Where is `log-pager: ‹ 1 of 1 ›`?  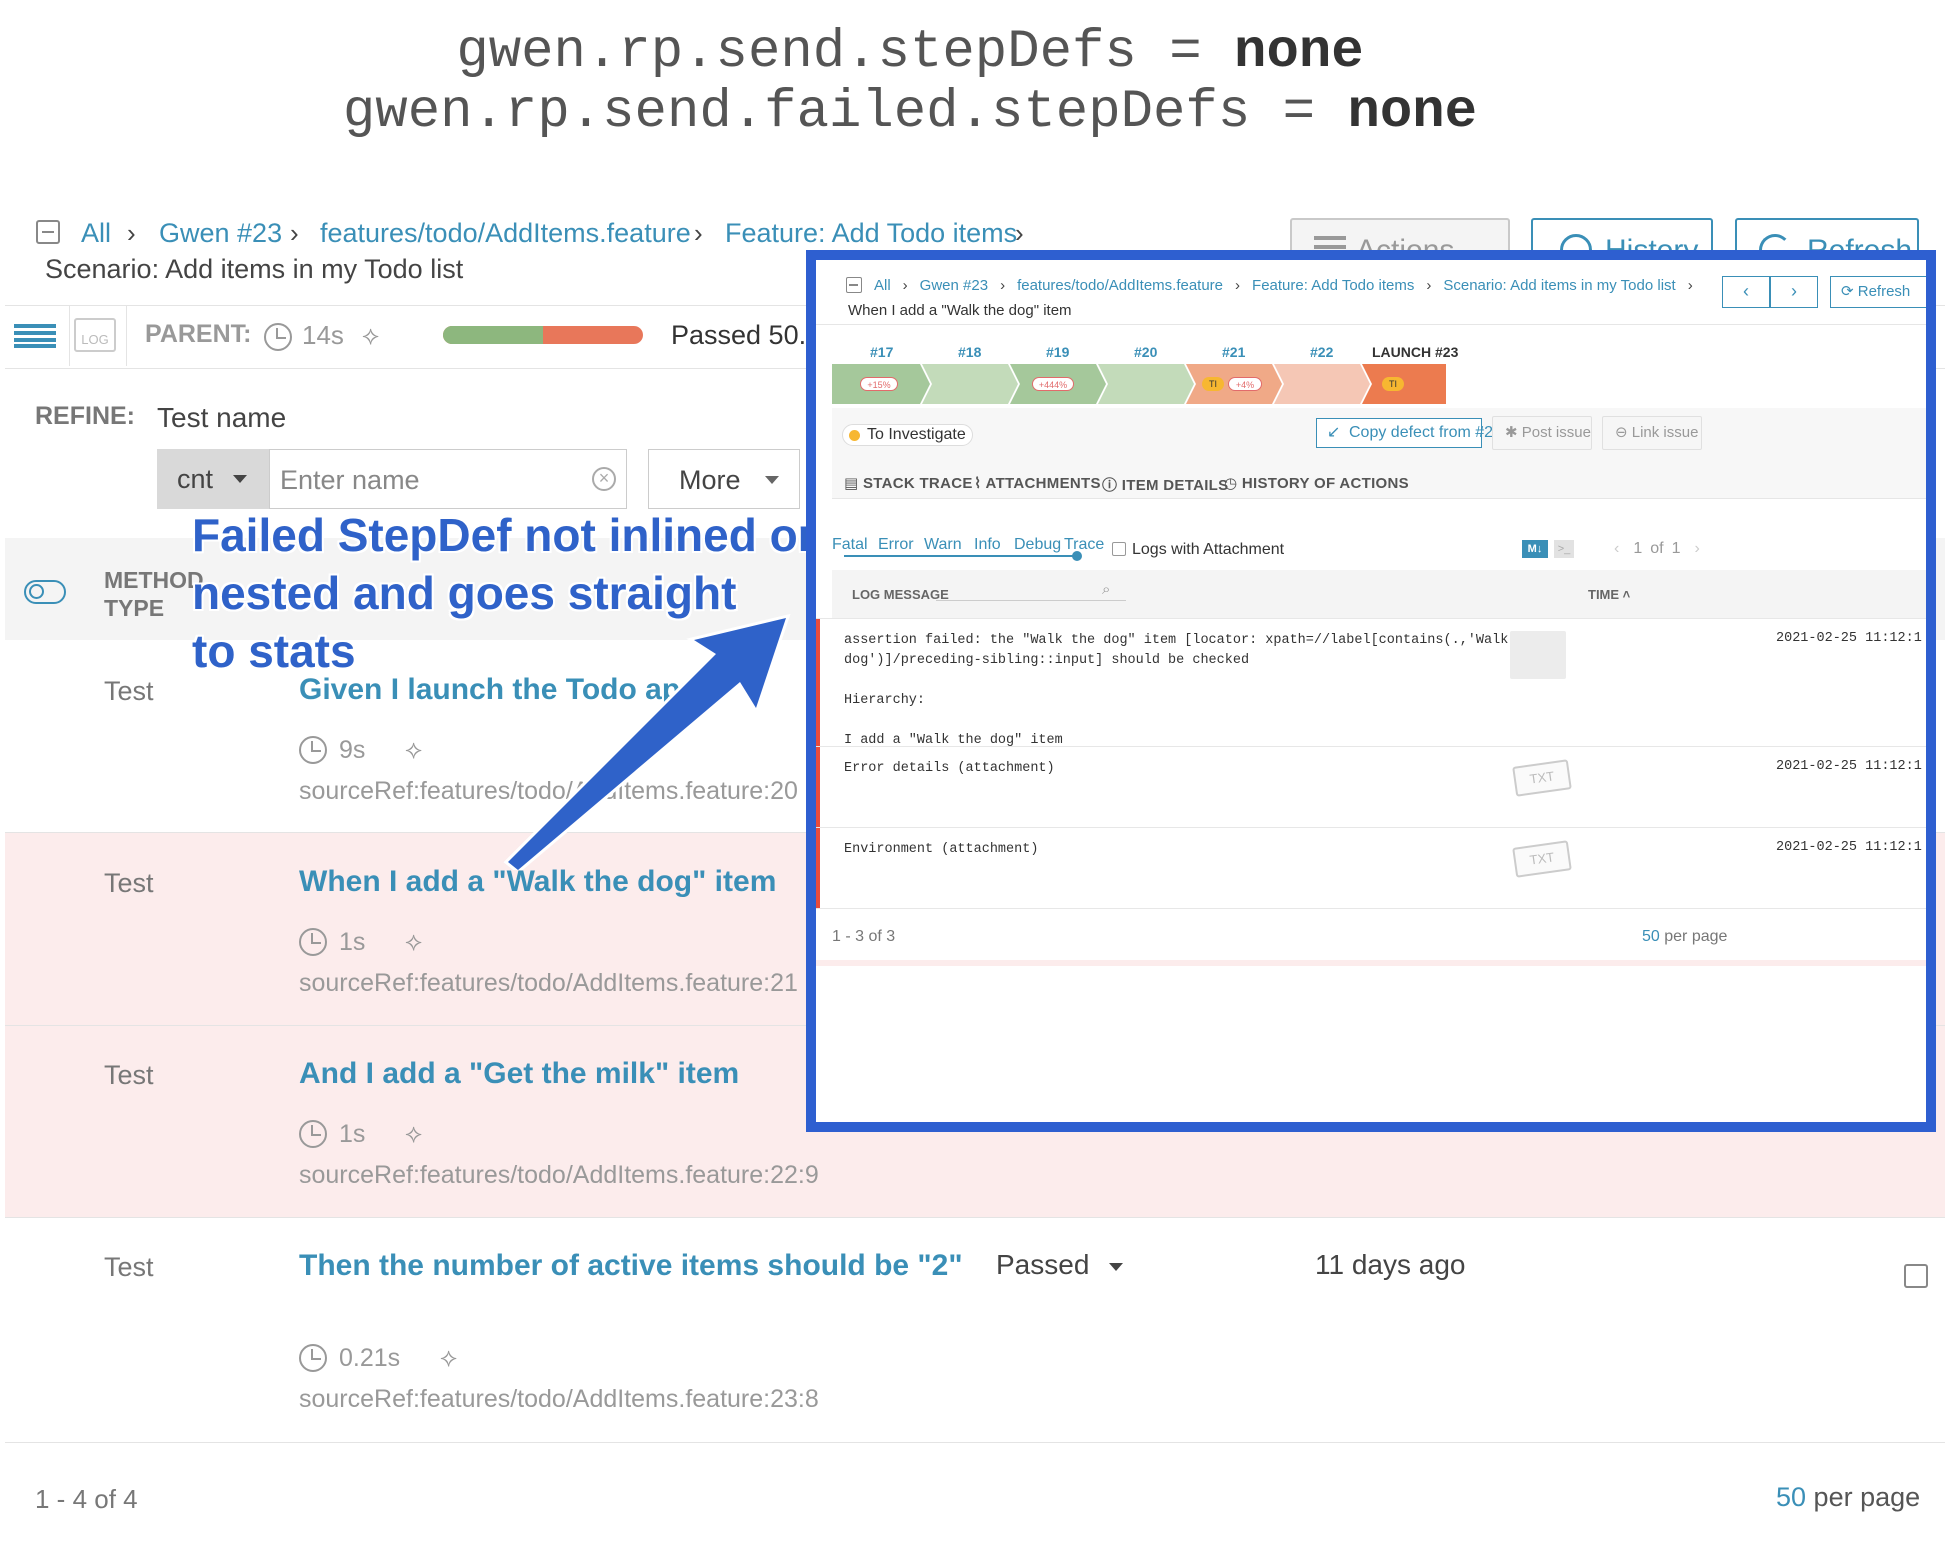
log-pager: ‹ 1 of 1 › is located at coordinates (1657, 548).